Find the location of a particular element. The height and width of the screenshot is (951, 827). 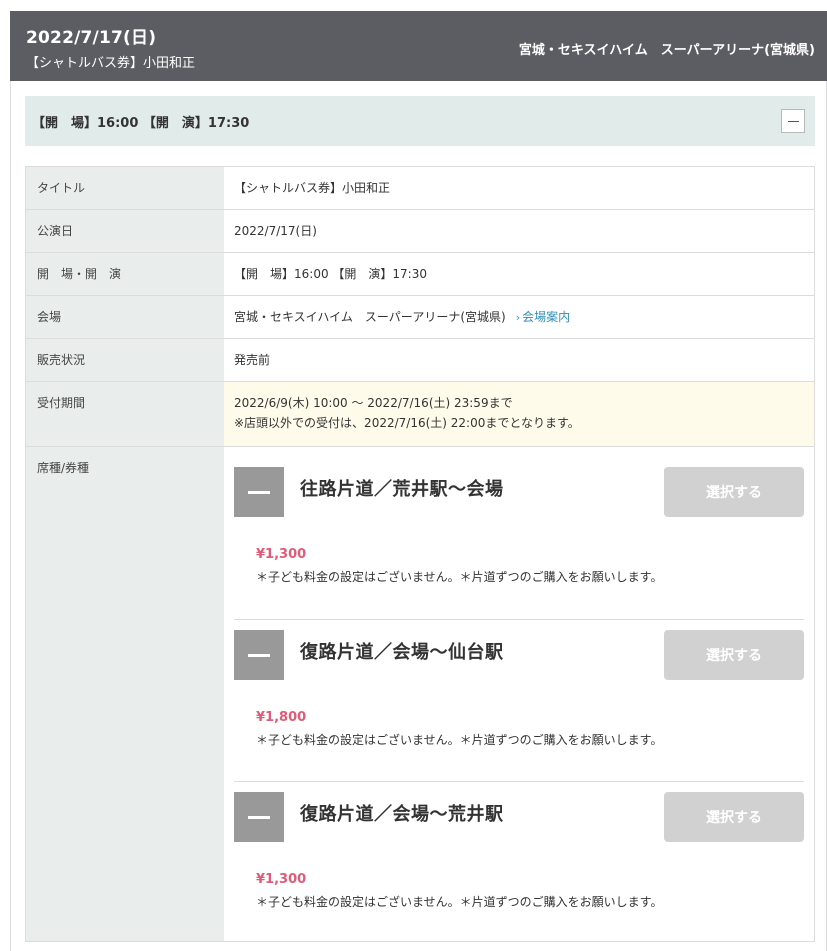

ticket-name: 往路片道／荒井駅～会場 is located at coordinates (402, 489).